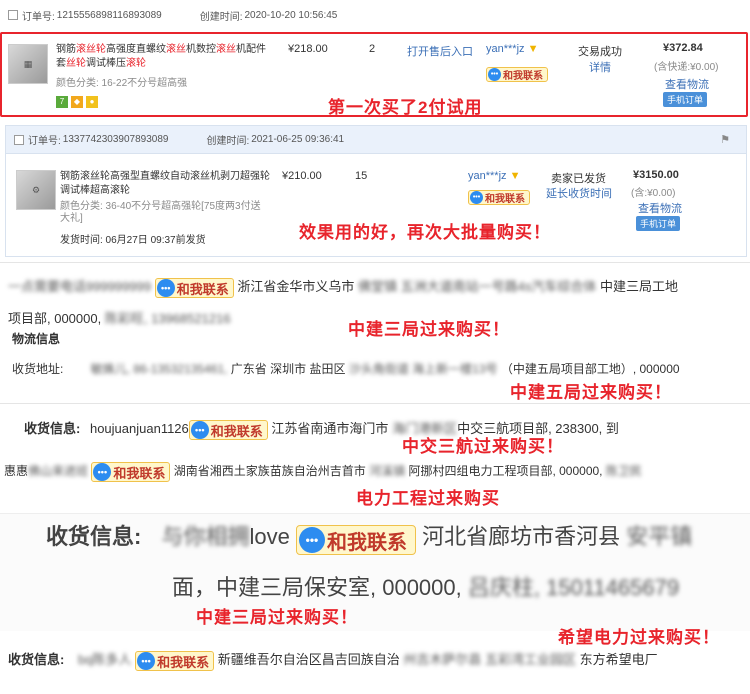  What do you see at coordinates (80, 286) in the screenshot?
I see `record1-name: 一点需要电话999999999` at bounding box center [80, 286].